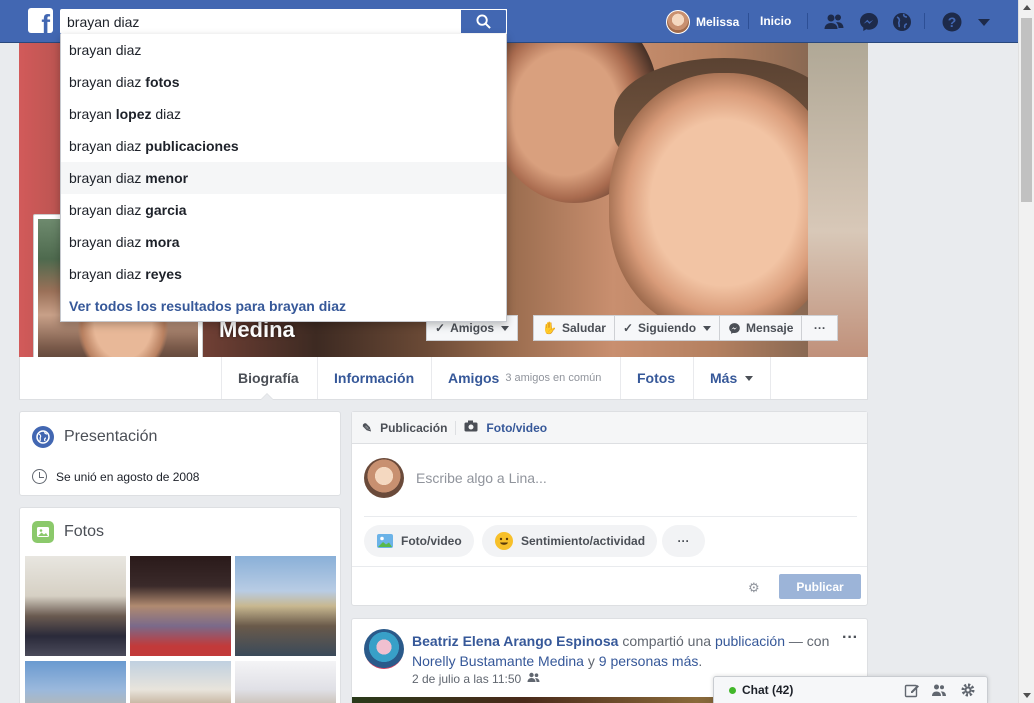  Describe the element at coordinates (373, 378) in the screenshot. I see `tab-information: Información` at that location.